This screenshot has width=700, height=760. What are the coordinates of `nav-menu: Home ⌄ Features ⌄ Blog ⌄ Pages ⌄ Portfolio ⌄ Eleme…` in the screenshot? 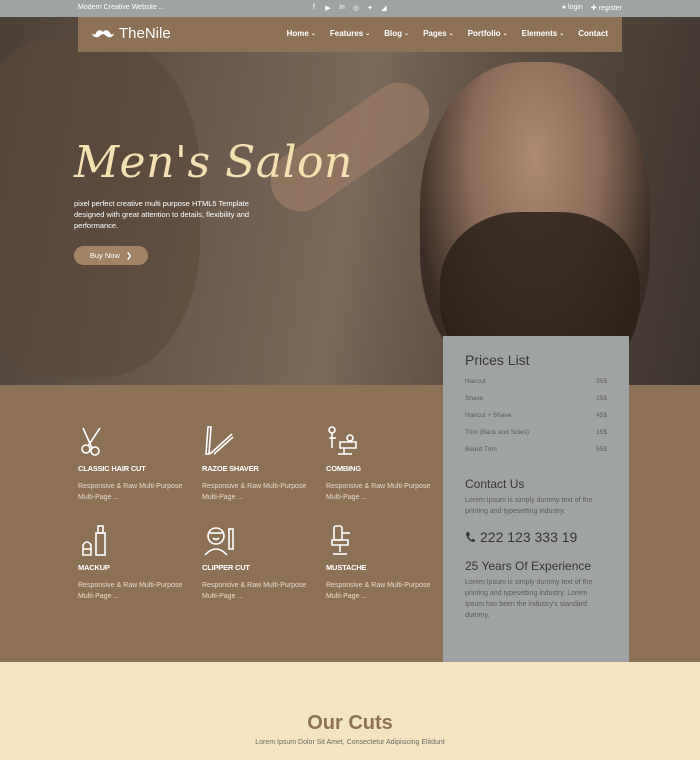 It's located at (447, 33).